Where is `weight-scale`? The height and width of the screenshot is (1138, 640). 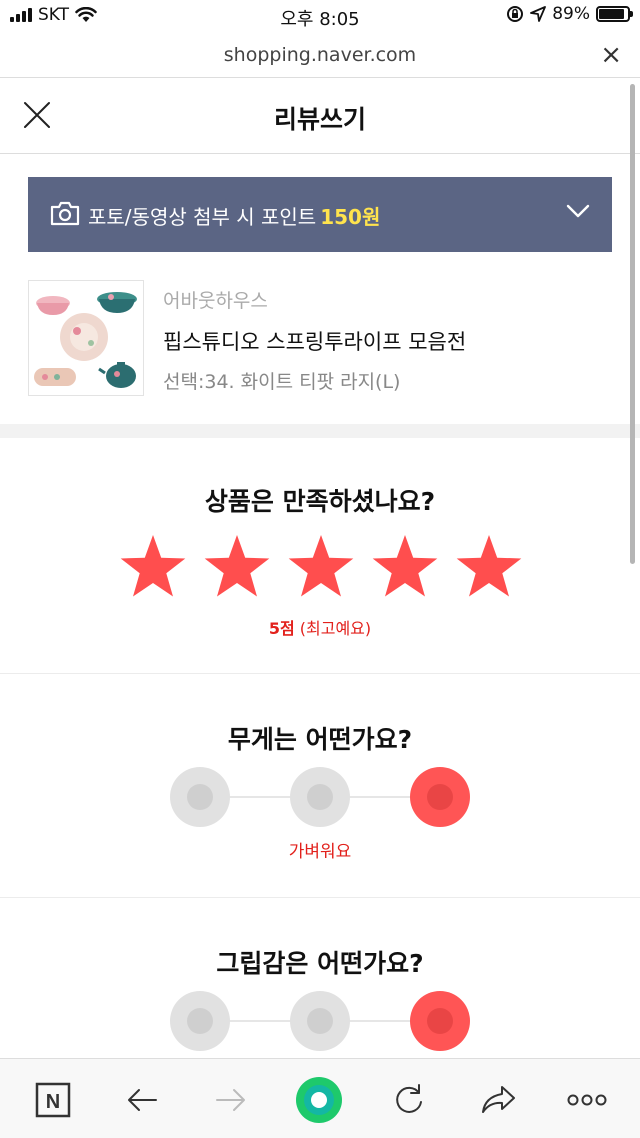
weight-scale is located at coordinates (320, 797).